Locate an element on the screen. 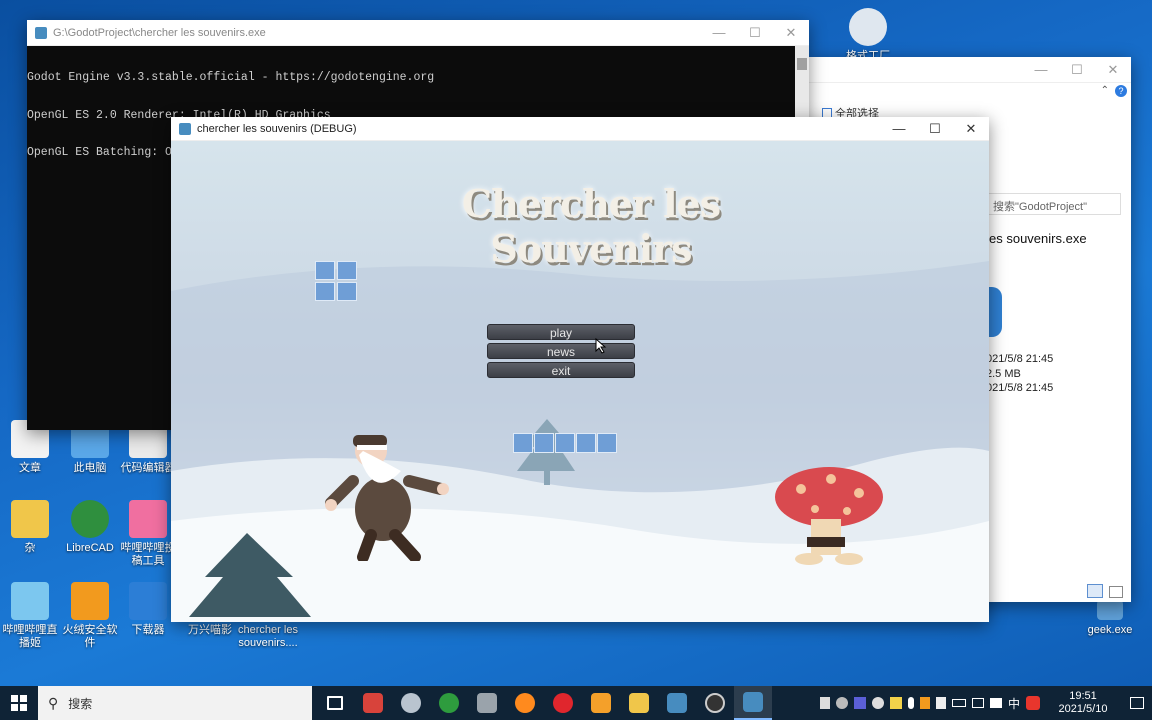 The width and height of the screenshot is (1152, 720). desktop-icon-label: geek.exe is located at coordinates (1110, 630).